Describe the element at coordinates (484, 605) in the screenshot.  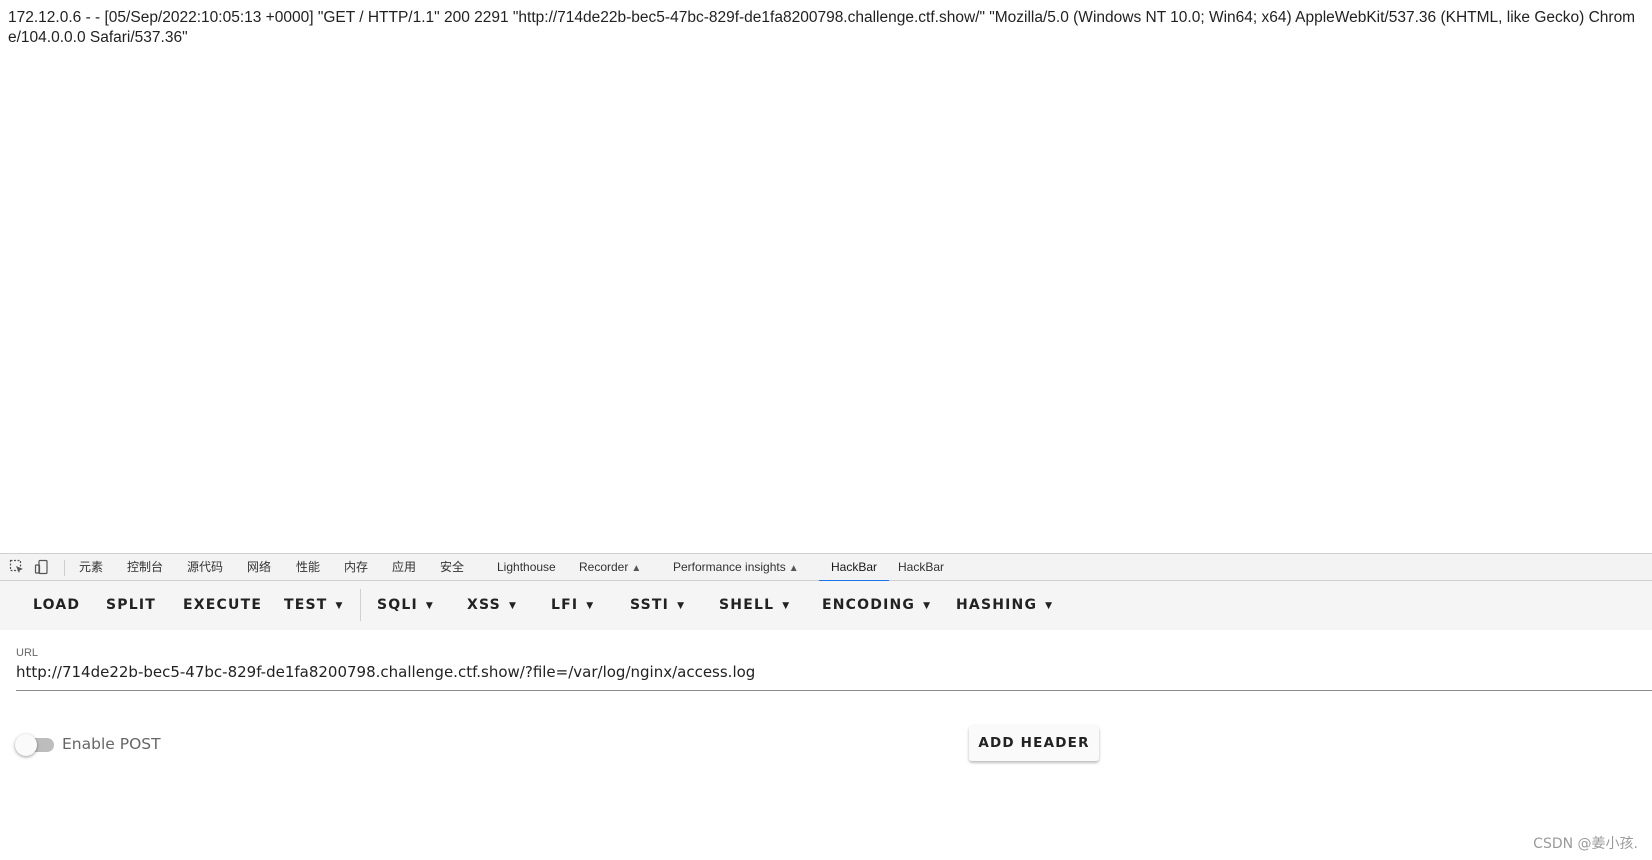
I see `xss-menu-label: XSS` at that location.